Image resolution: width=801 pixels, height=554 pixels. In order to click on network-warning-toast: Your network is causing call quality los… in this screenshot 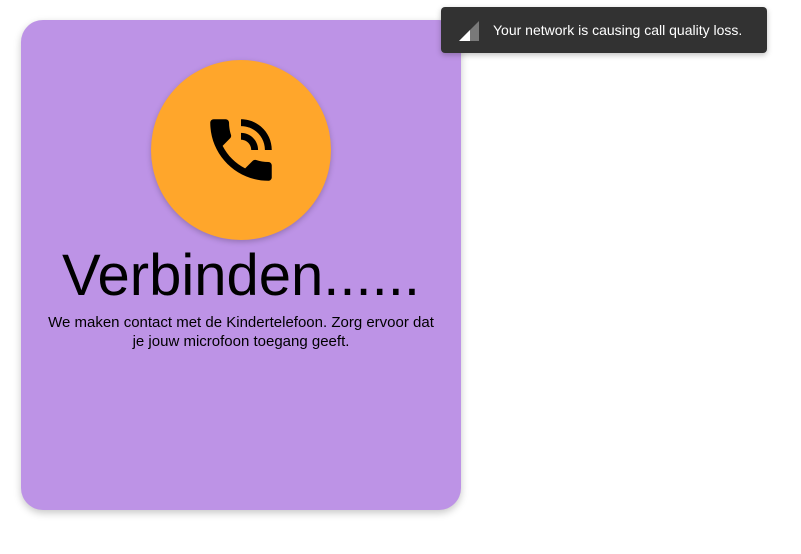, I will do `click(604, 30)`.